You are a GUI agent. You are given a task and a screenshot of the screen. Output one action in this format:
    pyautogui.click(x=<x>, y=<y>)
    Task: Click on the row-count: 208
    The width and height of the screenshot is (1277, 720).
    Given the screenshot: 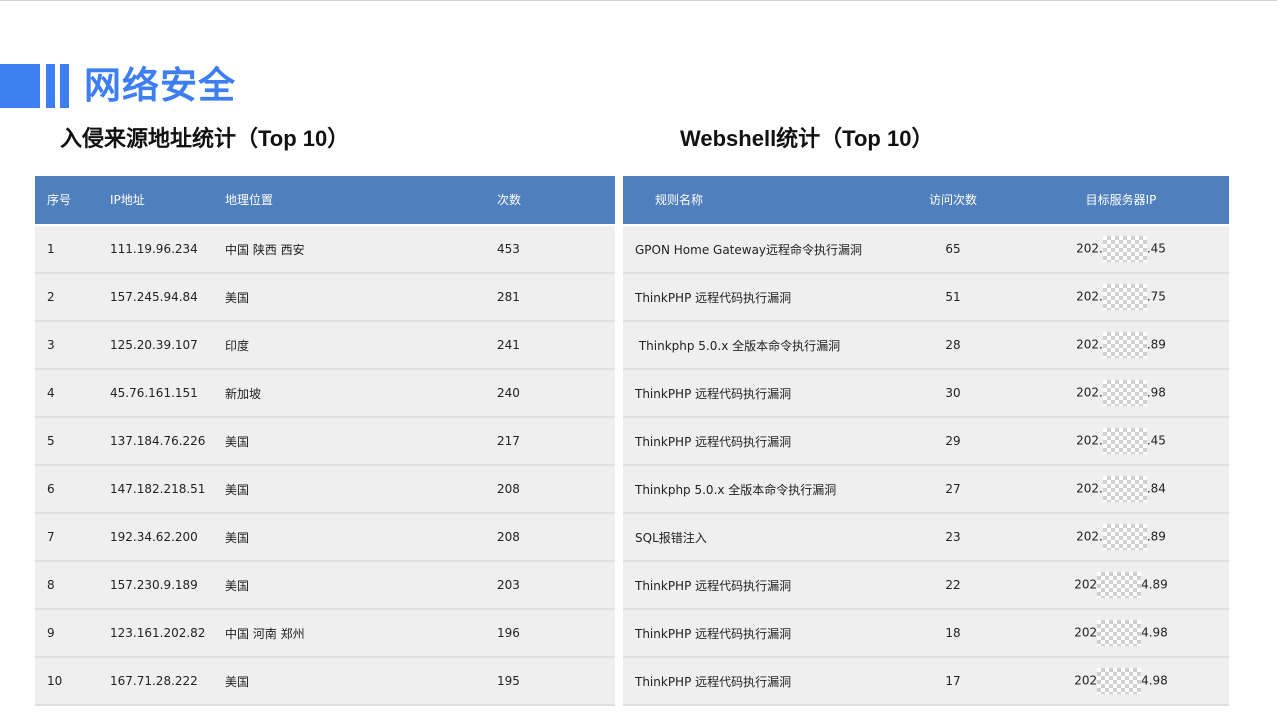 What is the action you would take?
    pyautogui.click(x=556, y=489)
    